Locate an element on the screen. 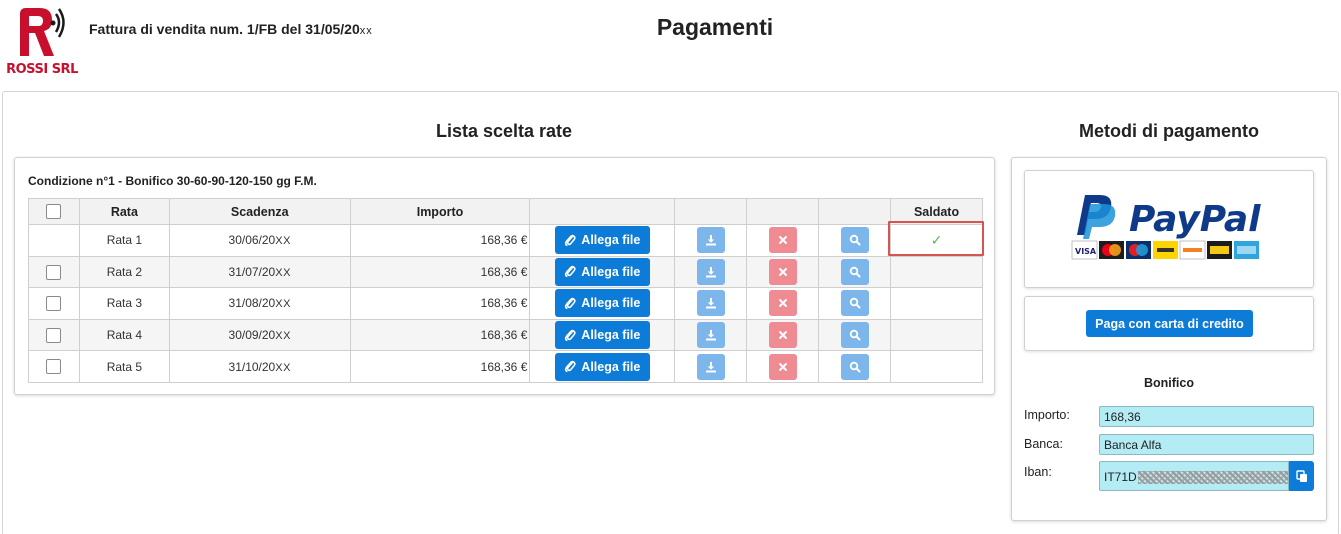  saldato-cell: ✓ is located at coordinates (936, 240).